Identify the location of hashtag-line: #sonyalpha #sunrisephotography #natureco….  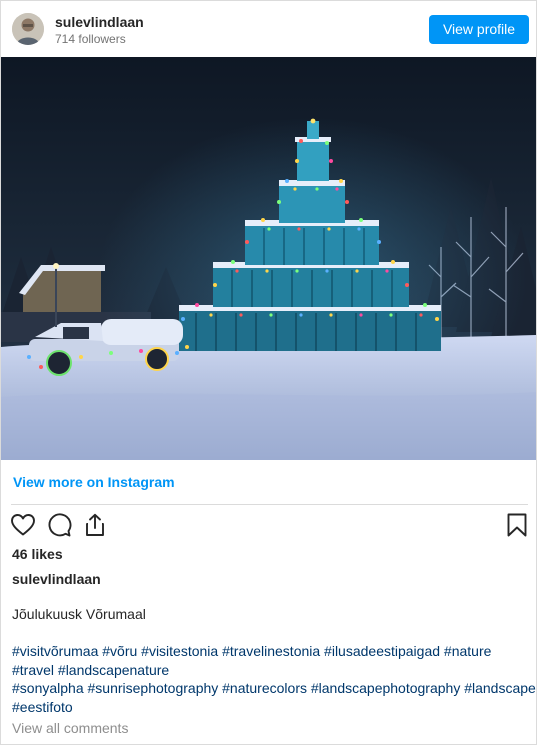
(274, 688).